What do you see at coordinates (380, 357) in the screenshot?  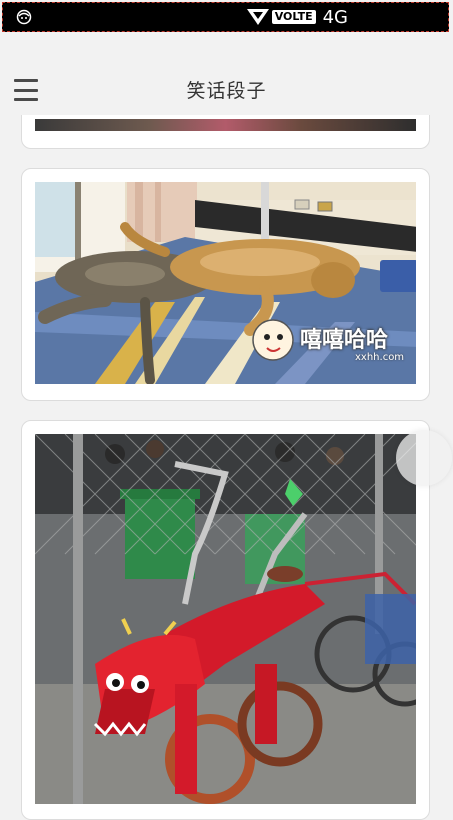 I see `watermark-url: xxhh.com` at bounding box center [380, 357].